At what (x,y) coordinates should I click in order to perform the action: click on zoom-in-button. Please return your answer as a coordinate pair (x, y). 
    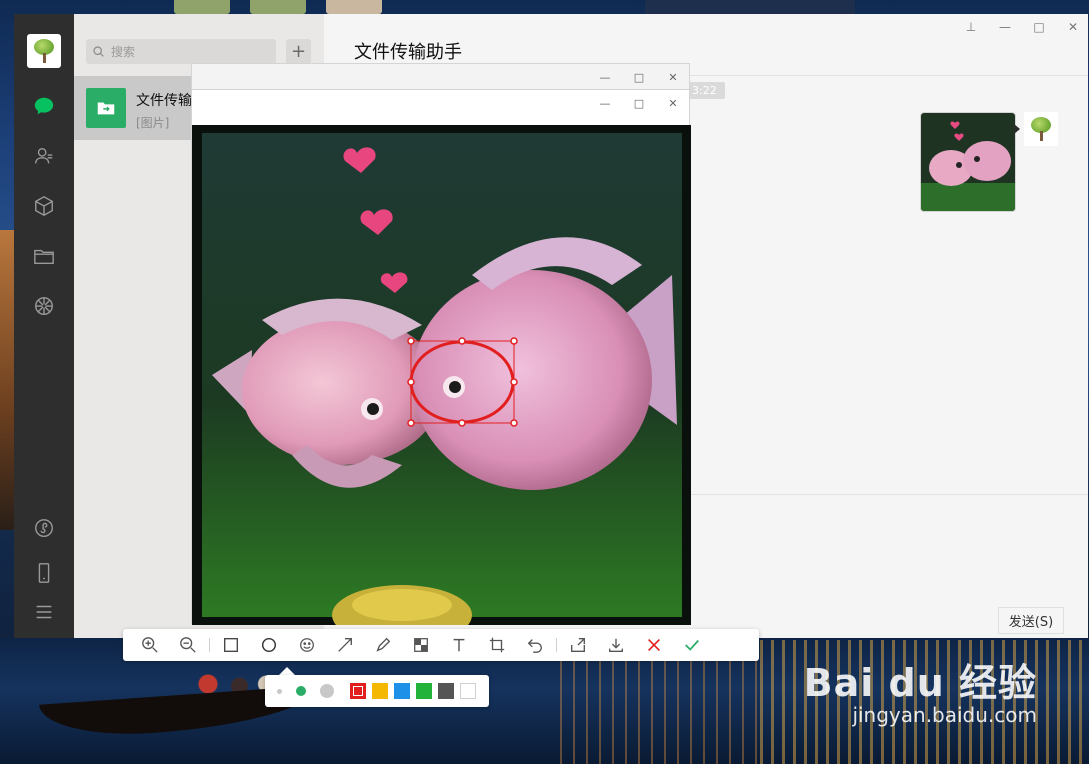
    Looking at the image, I should click on (150, 645).